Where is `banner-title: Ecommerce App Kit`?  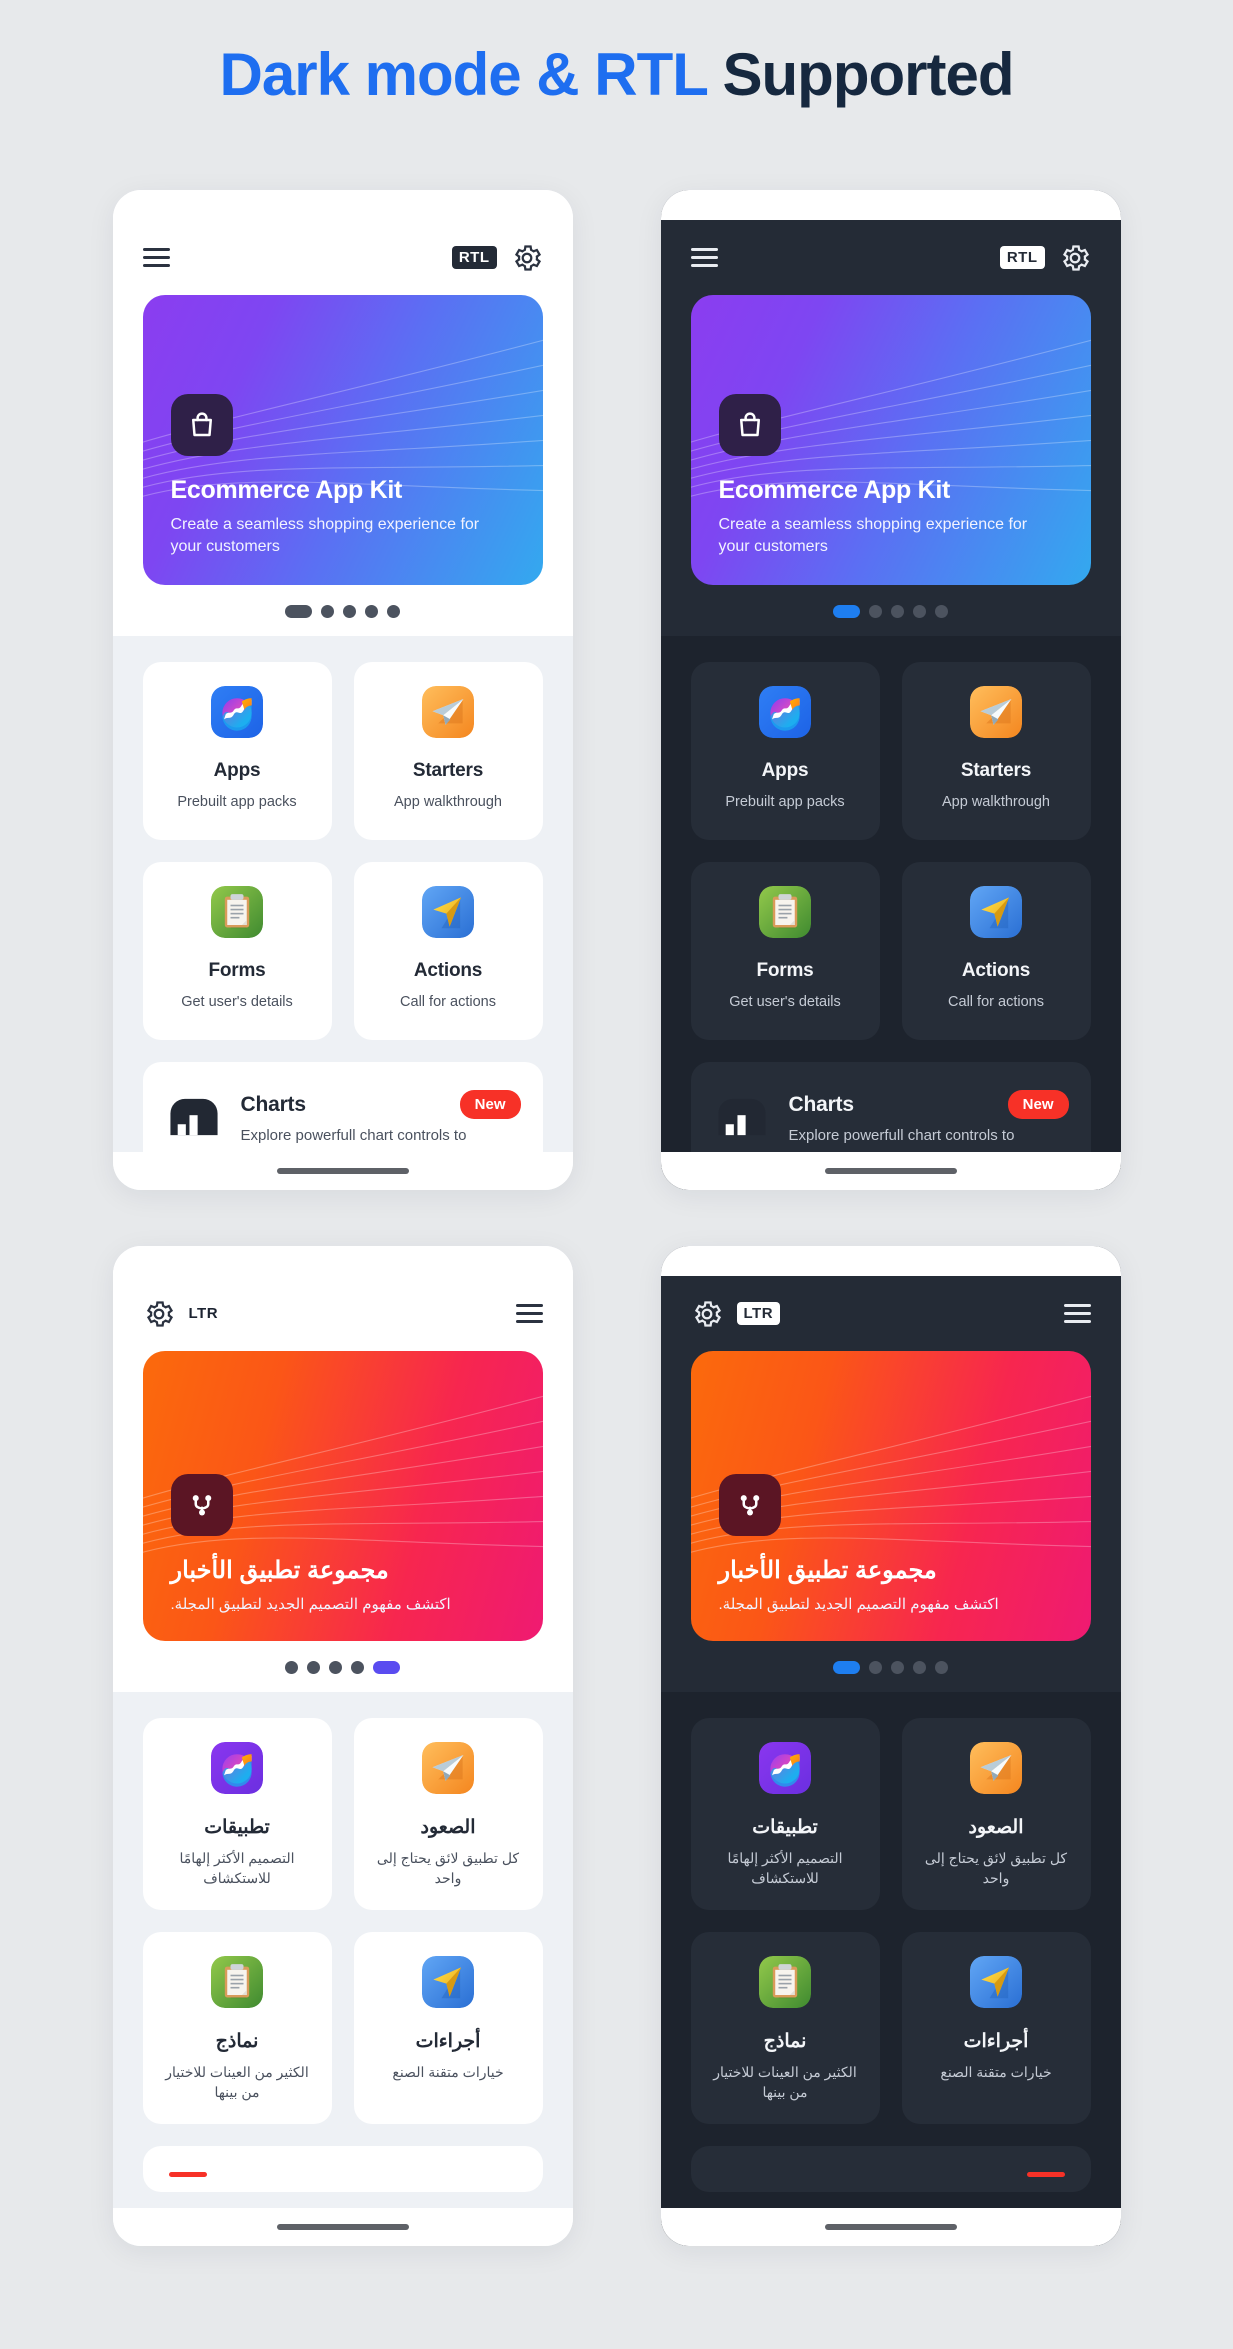 banner-title: Ecommerce App Kit is located at coordinates (834, 489).